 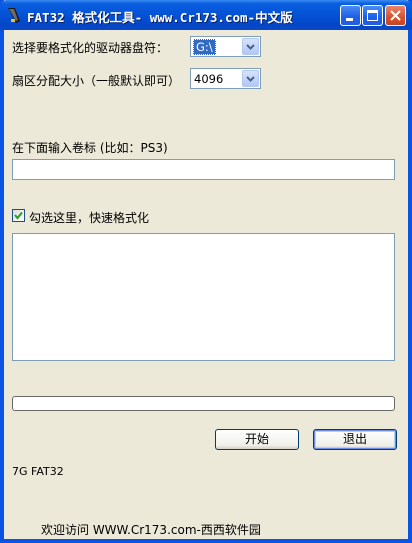 I want to click on maximize-icon, so click(x=372, y=15).